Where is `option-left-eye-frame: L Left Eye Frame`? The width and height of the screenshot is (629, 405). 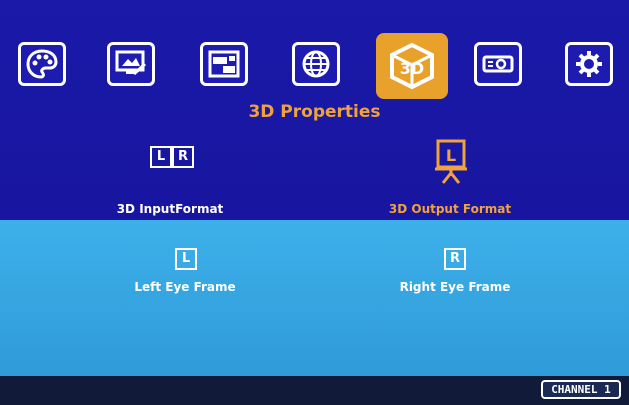 option-left-eye-frame: L Left Eye Frame is located at coordinates (185, 278).